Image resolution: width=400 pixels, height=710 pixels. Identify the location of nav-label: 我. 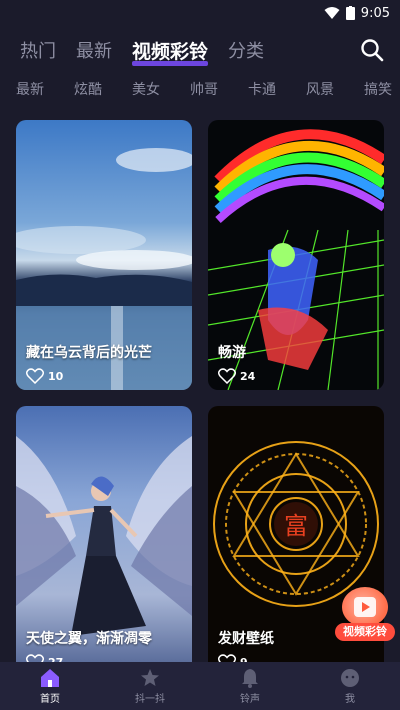
(350, 699).